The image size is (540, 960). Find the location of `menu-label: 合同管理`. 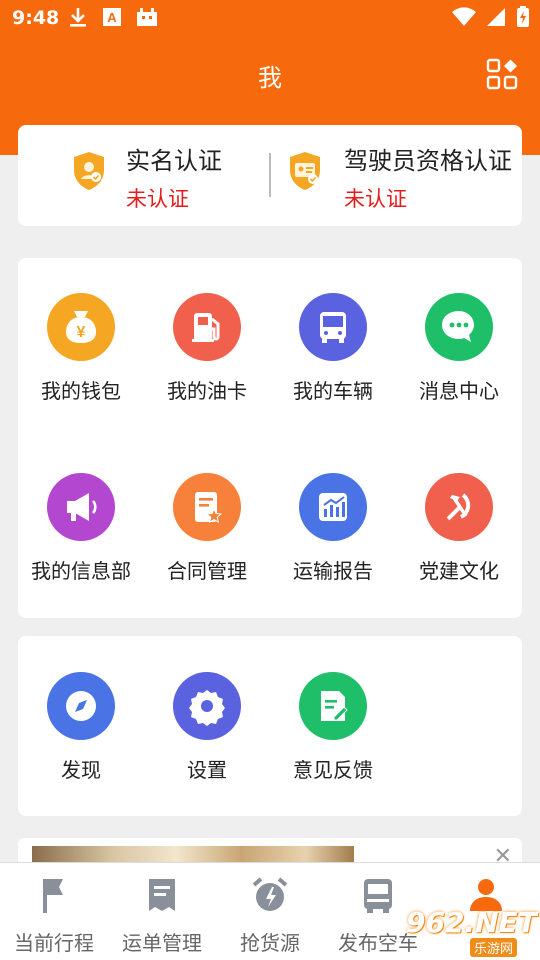

menu-label: 合同管理 is located at coordinates (207, 571).